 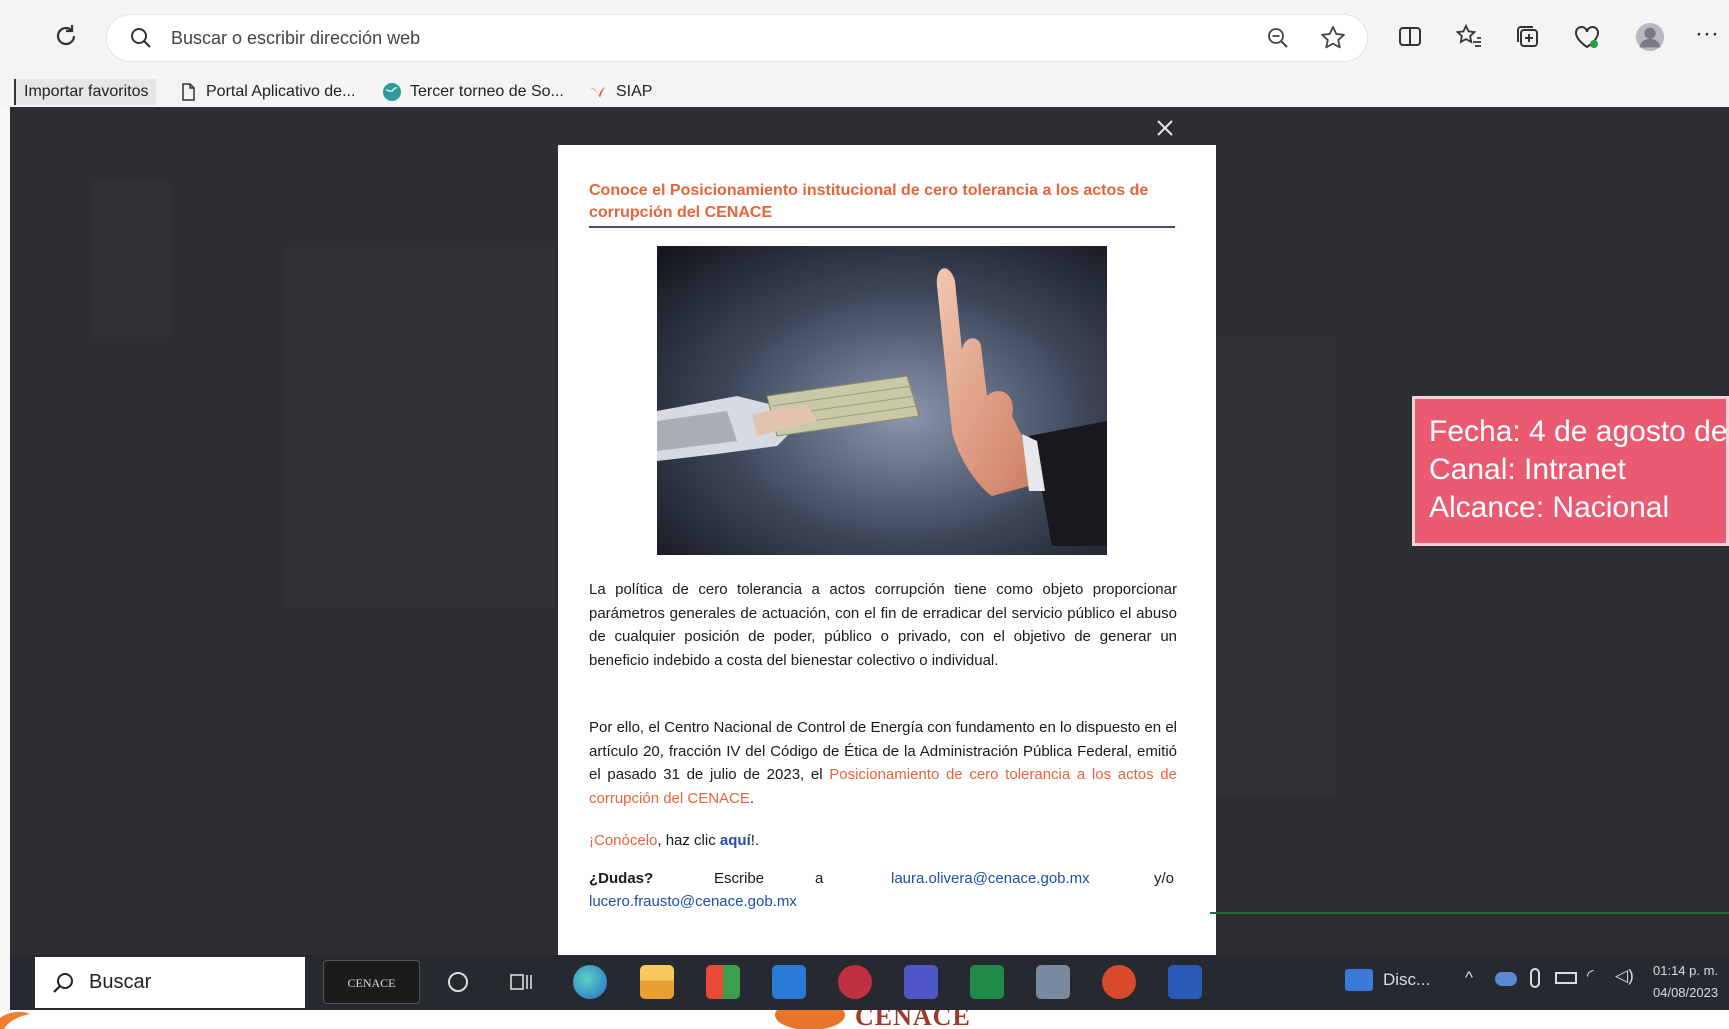 What do you see at coordinates (1333, 38) in the screenshot?
I see `favorite-star-icon` at bounding box center [1333, 38].